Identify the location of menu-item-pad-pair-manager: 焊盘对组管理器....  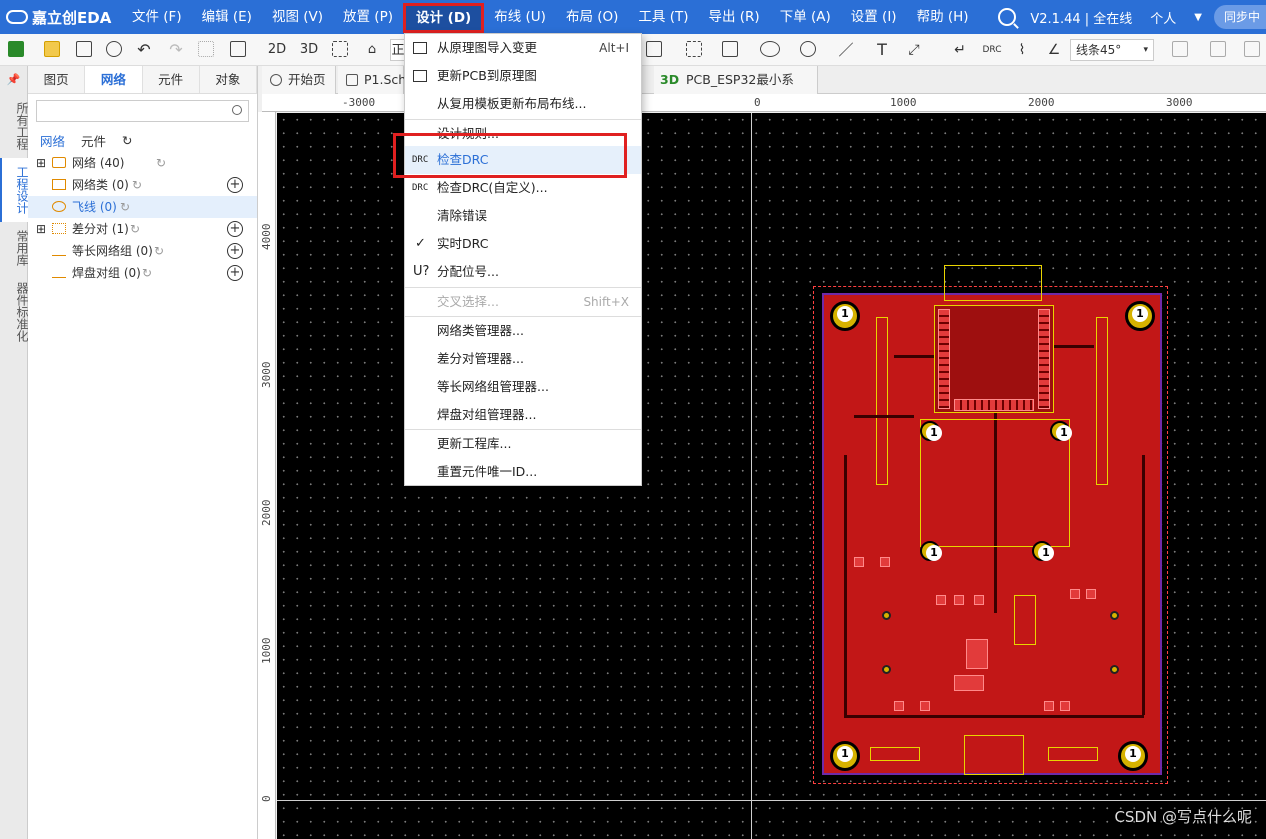
(523, 415).